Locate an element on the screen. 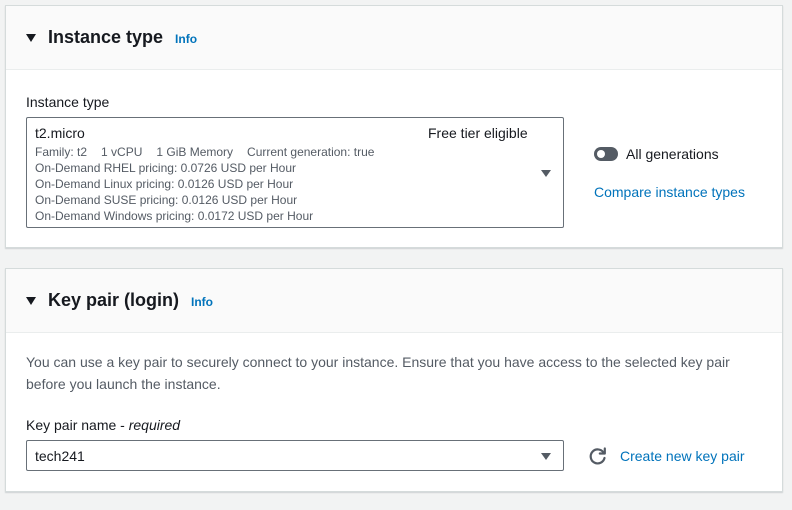  key-pair-label-text: Key pair name - is located at coordinates (77, 425).